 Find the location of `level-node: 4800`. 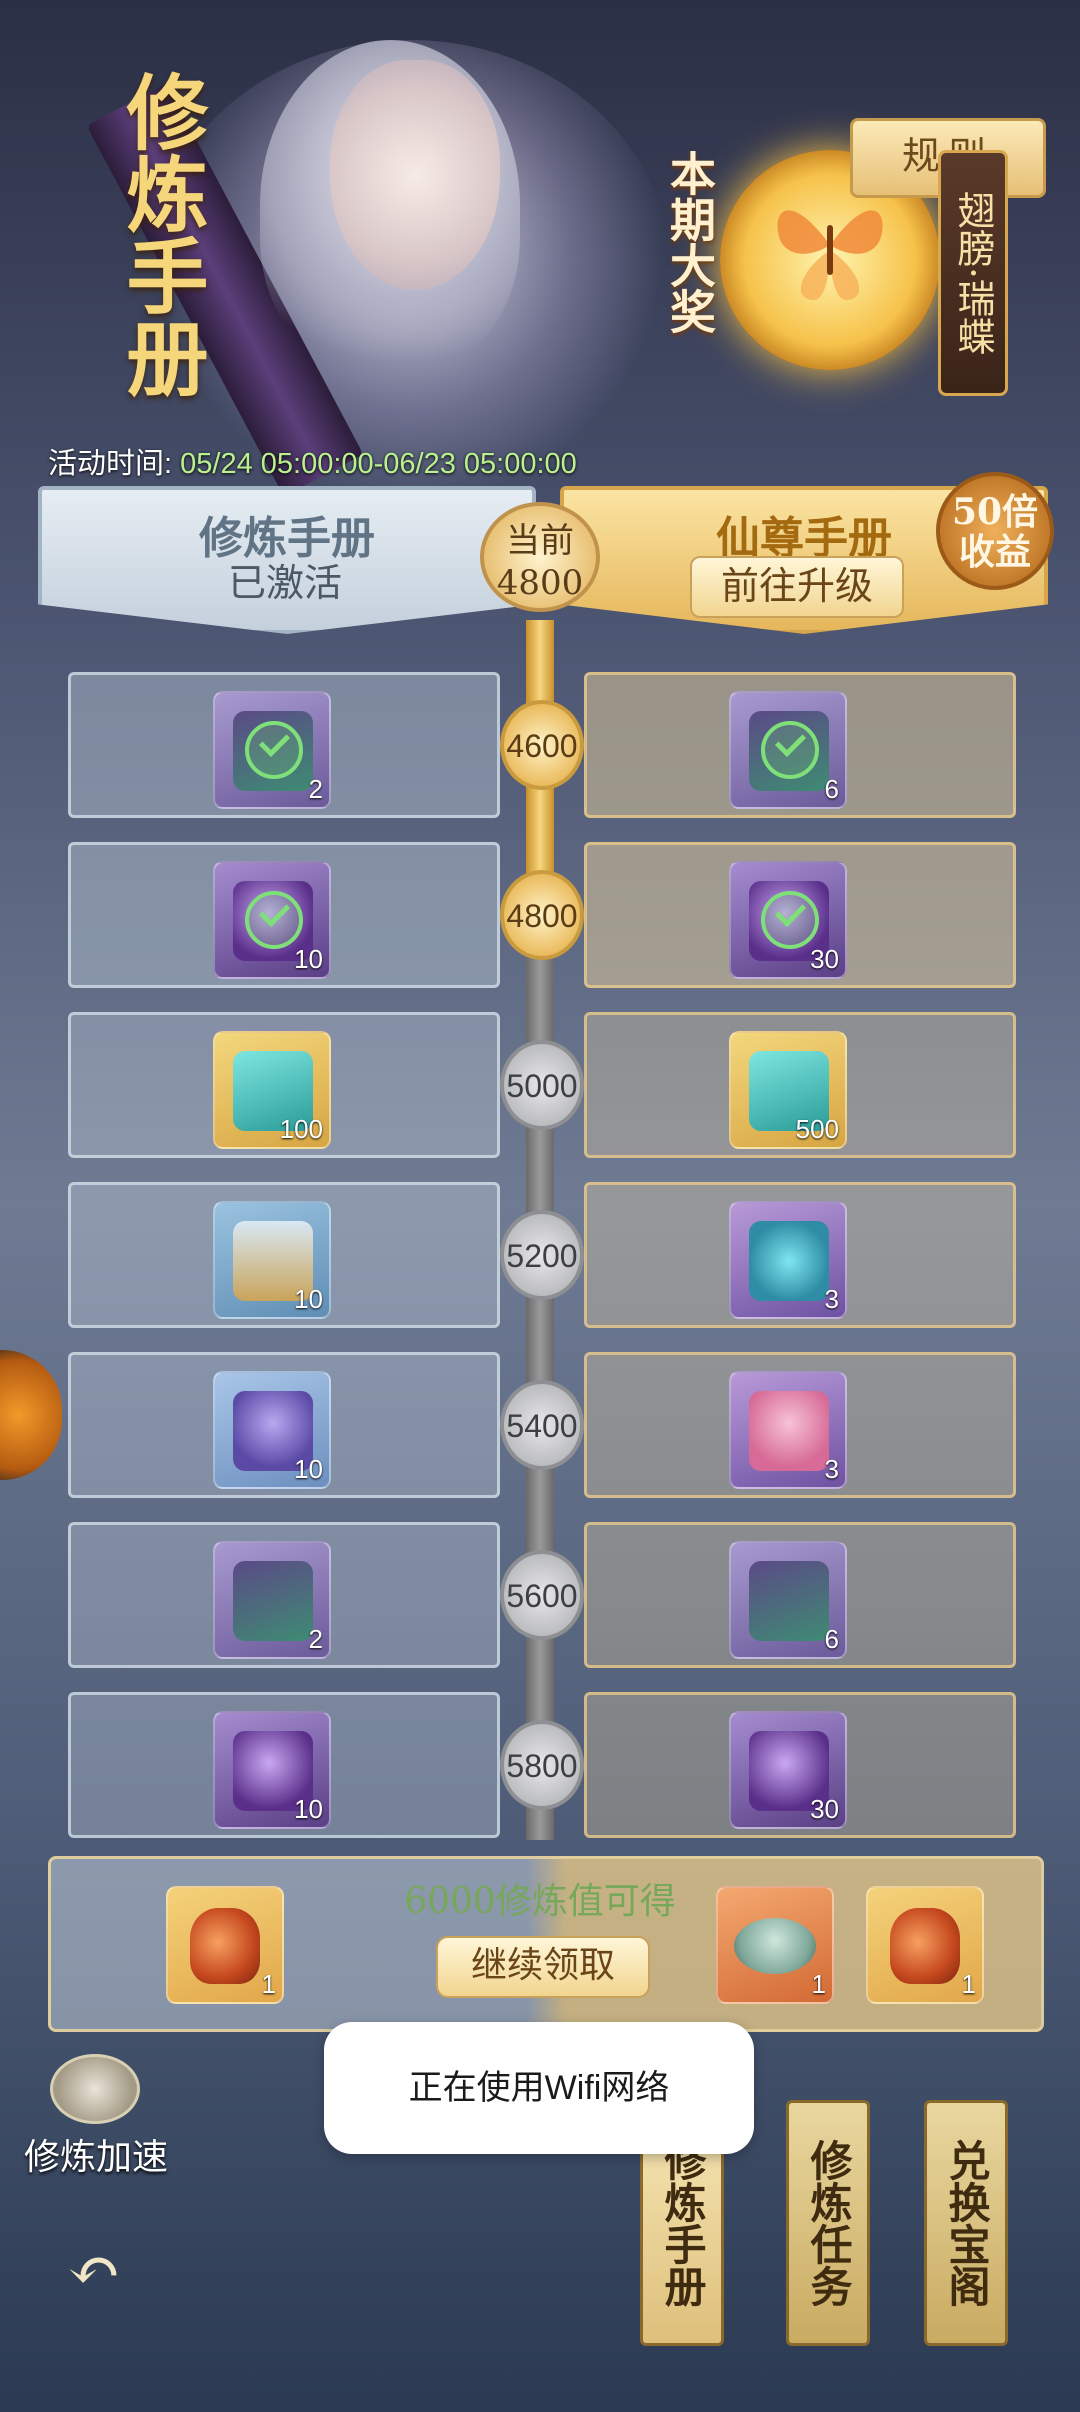

level-node: 4800 is located at coordinates (542, 915).